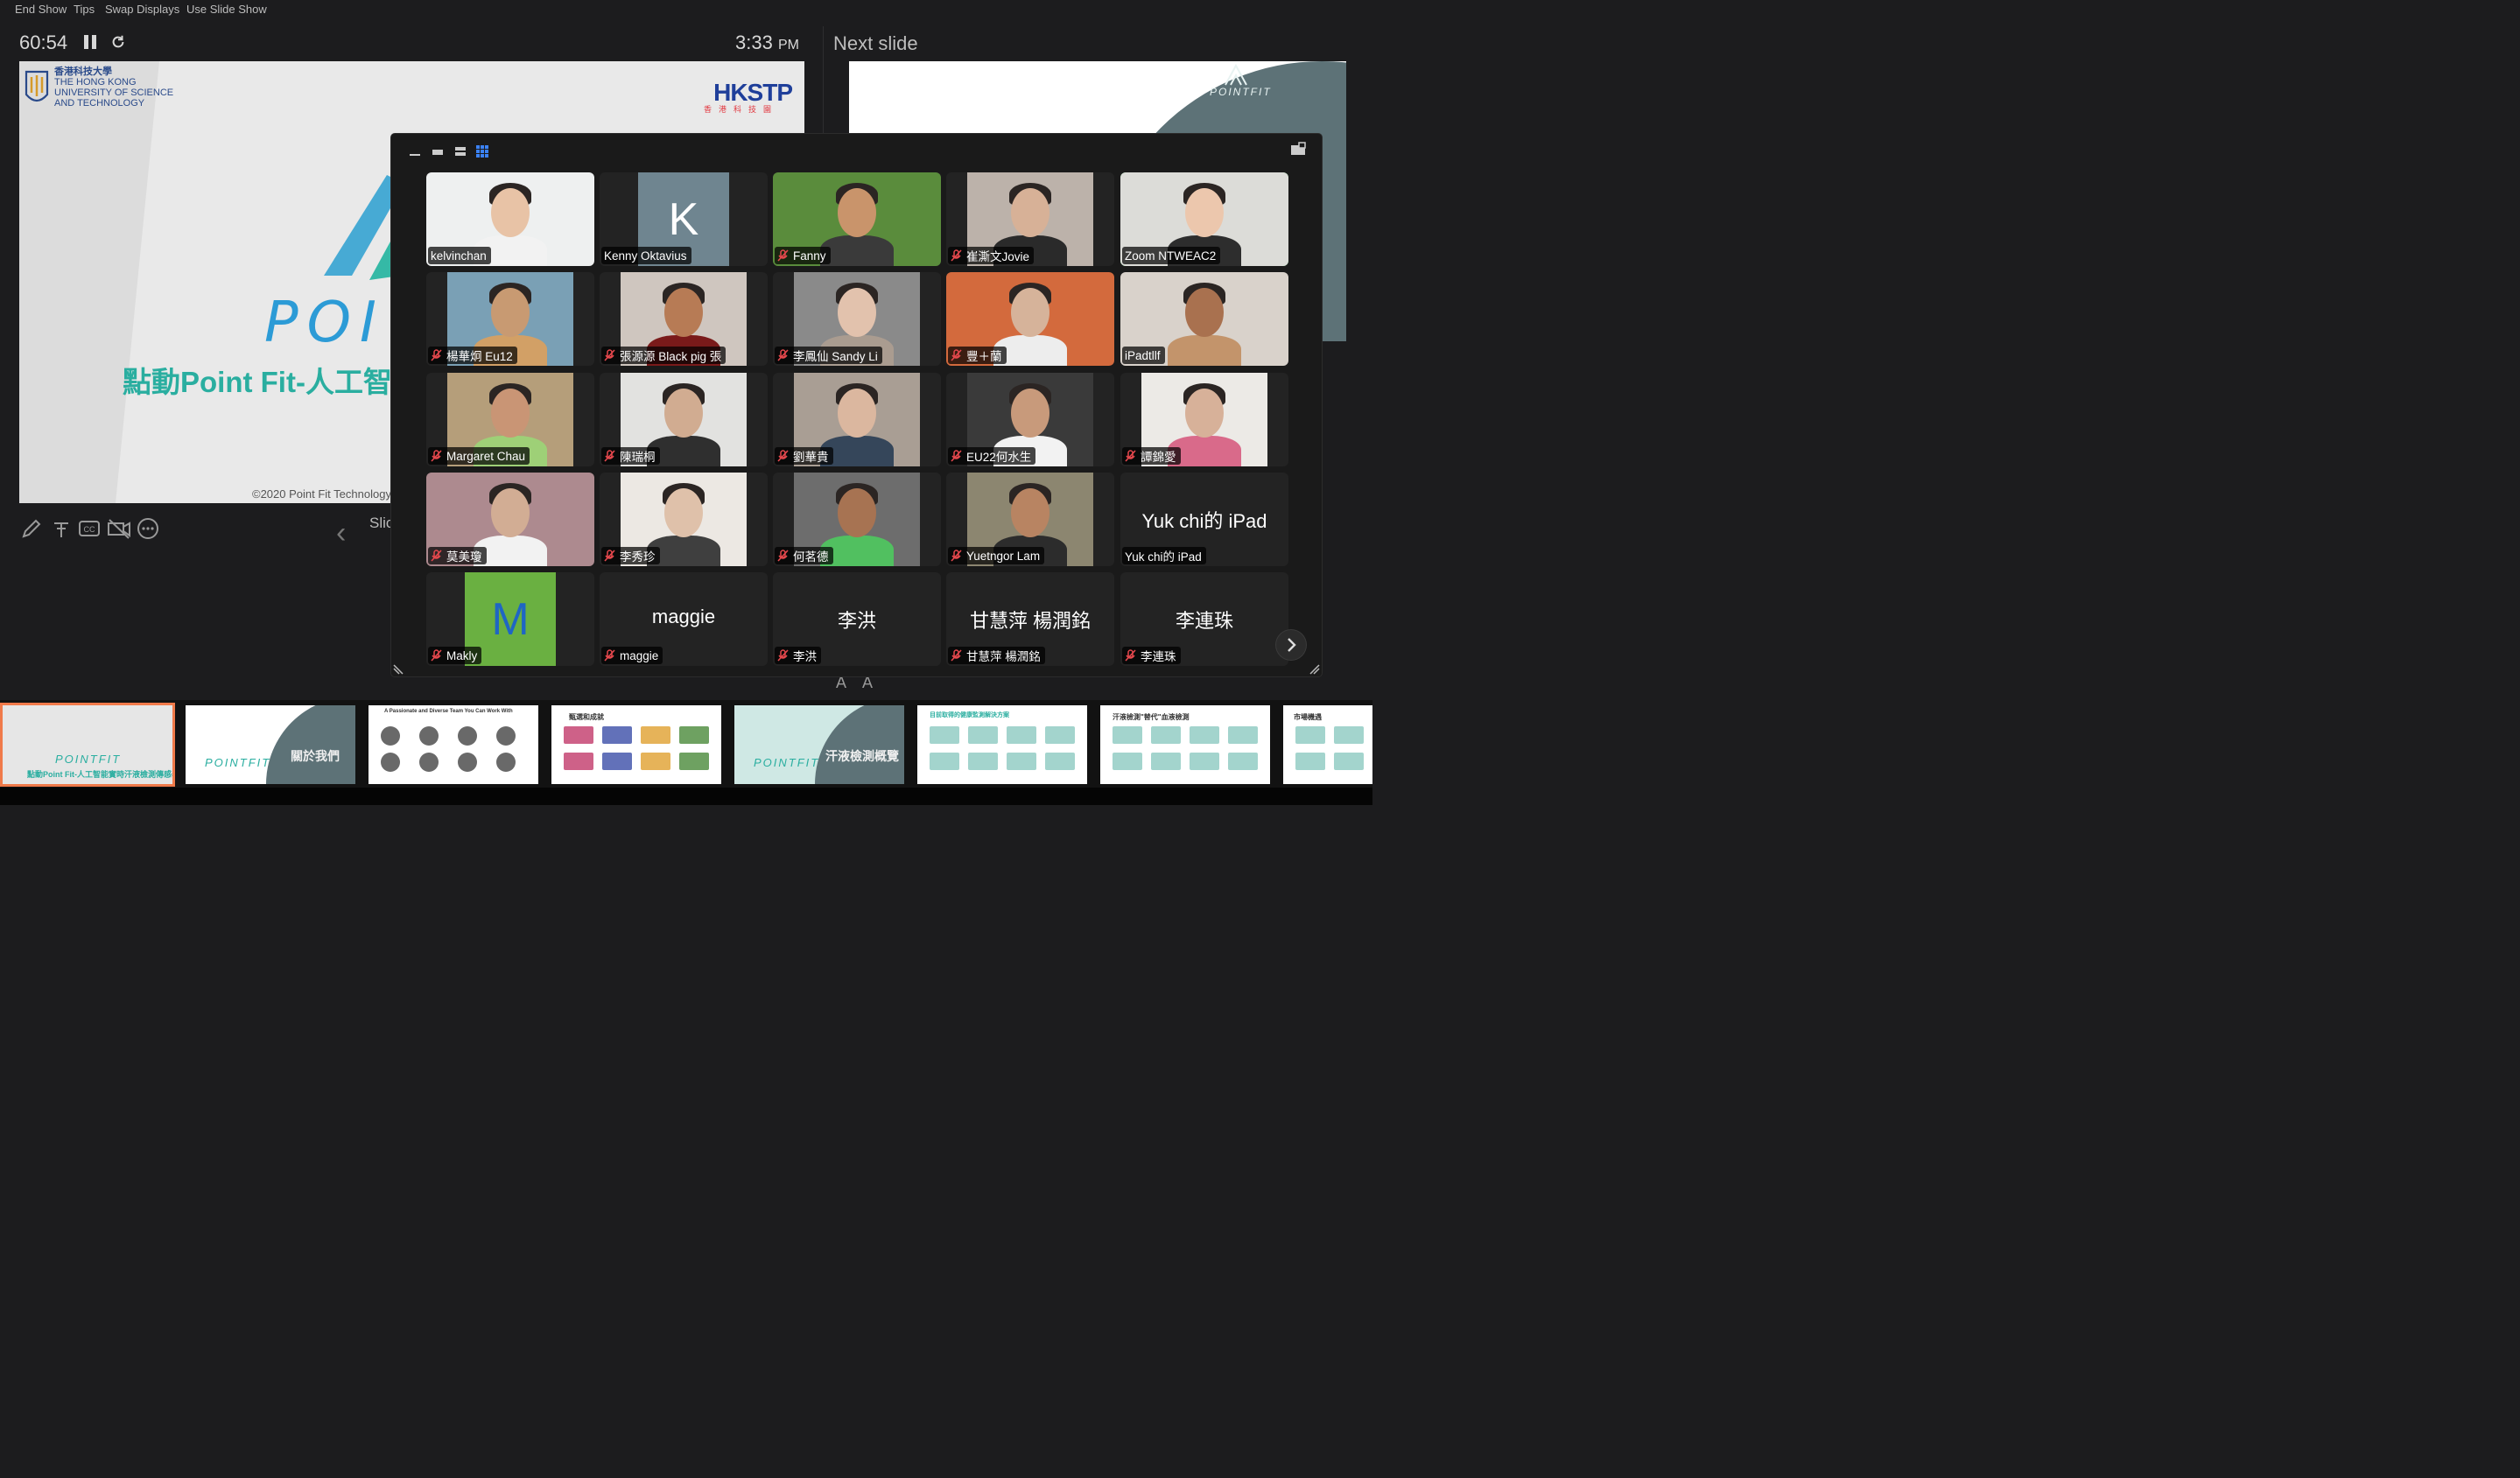 Image resolution: width=2520 pixels, height=1478 pixels. What do you see at coordinates (803, 256) in the screenshot?
I see `participant-name-tag: Fanny` at bounding box center [803, 256].